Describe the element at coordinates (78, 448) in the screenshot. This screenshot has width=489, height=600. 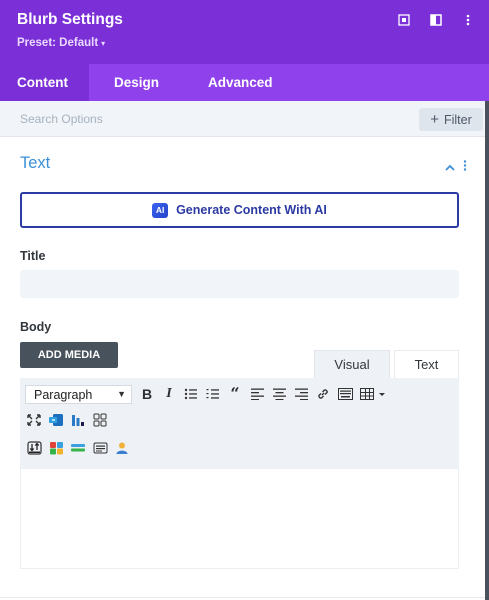
I see `divider-icon` at that location.